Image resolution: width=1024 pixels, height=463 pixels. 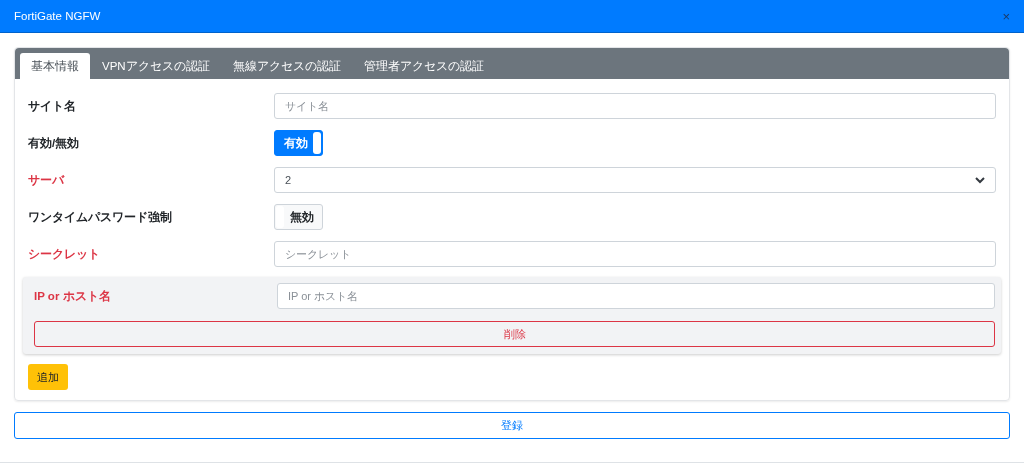 What do you see at coordinates (156, 66) in the screenshot?
I see `tab: VPNアクセスの認証` at bounding box center [156, 66].